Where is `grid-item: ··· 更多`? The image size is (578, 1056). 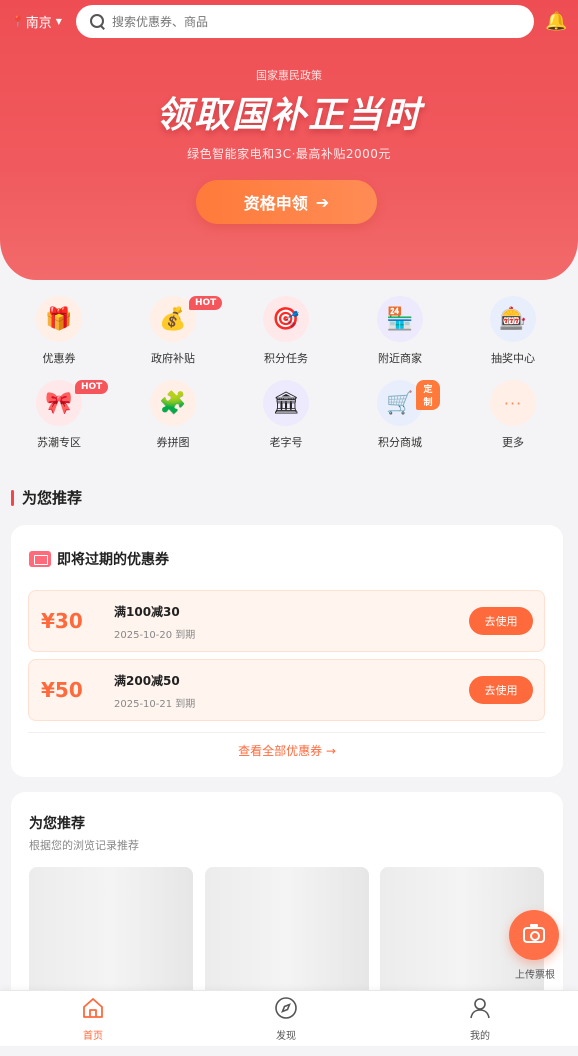
grid-item: ··· 更多 is located at coordinates (513, 415).